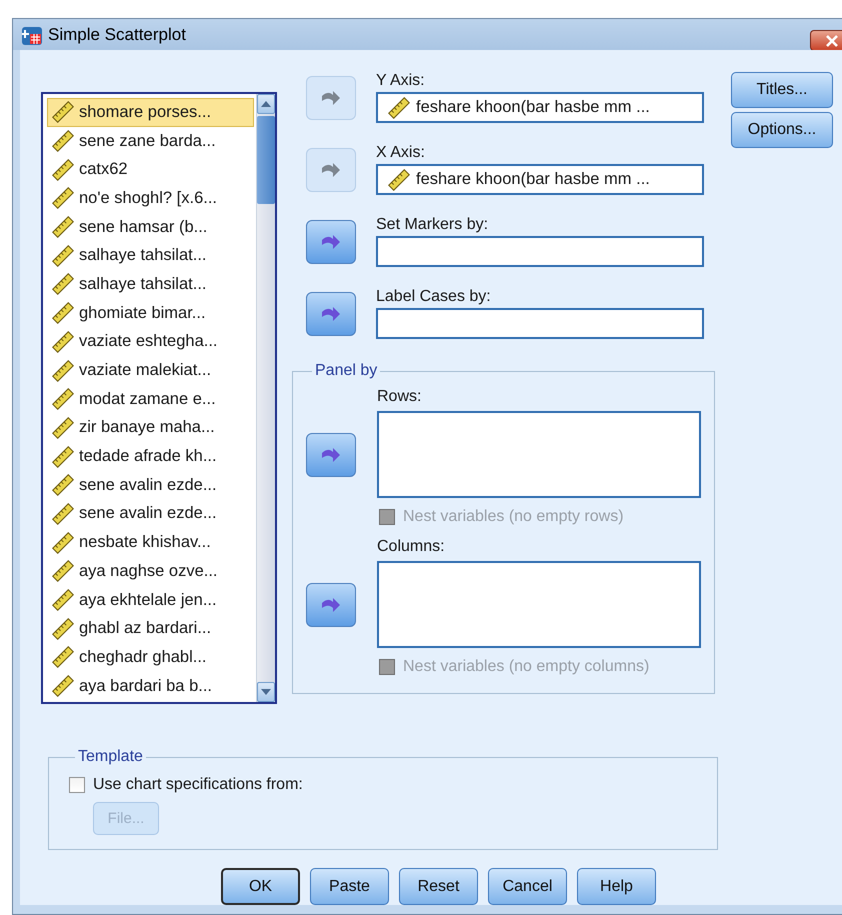 The height and width of the screenshot is (915, 842). Describe the element at coordinates (150, 169) in the screenshot. I see `variable-item: catx62` at that location.